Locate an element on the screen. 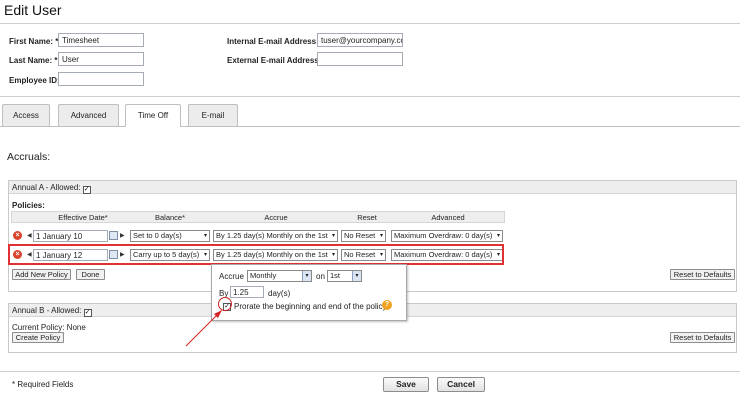 The height and width of the screenshot is (393, 740). accrue-select: By 1.25 day(s) Monthly on the 1st ▾ is located at coordinates (275, 236).